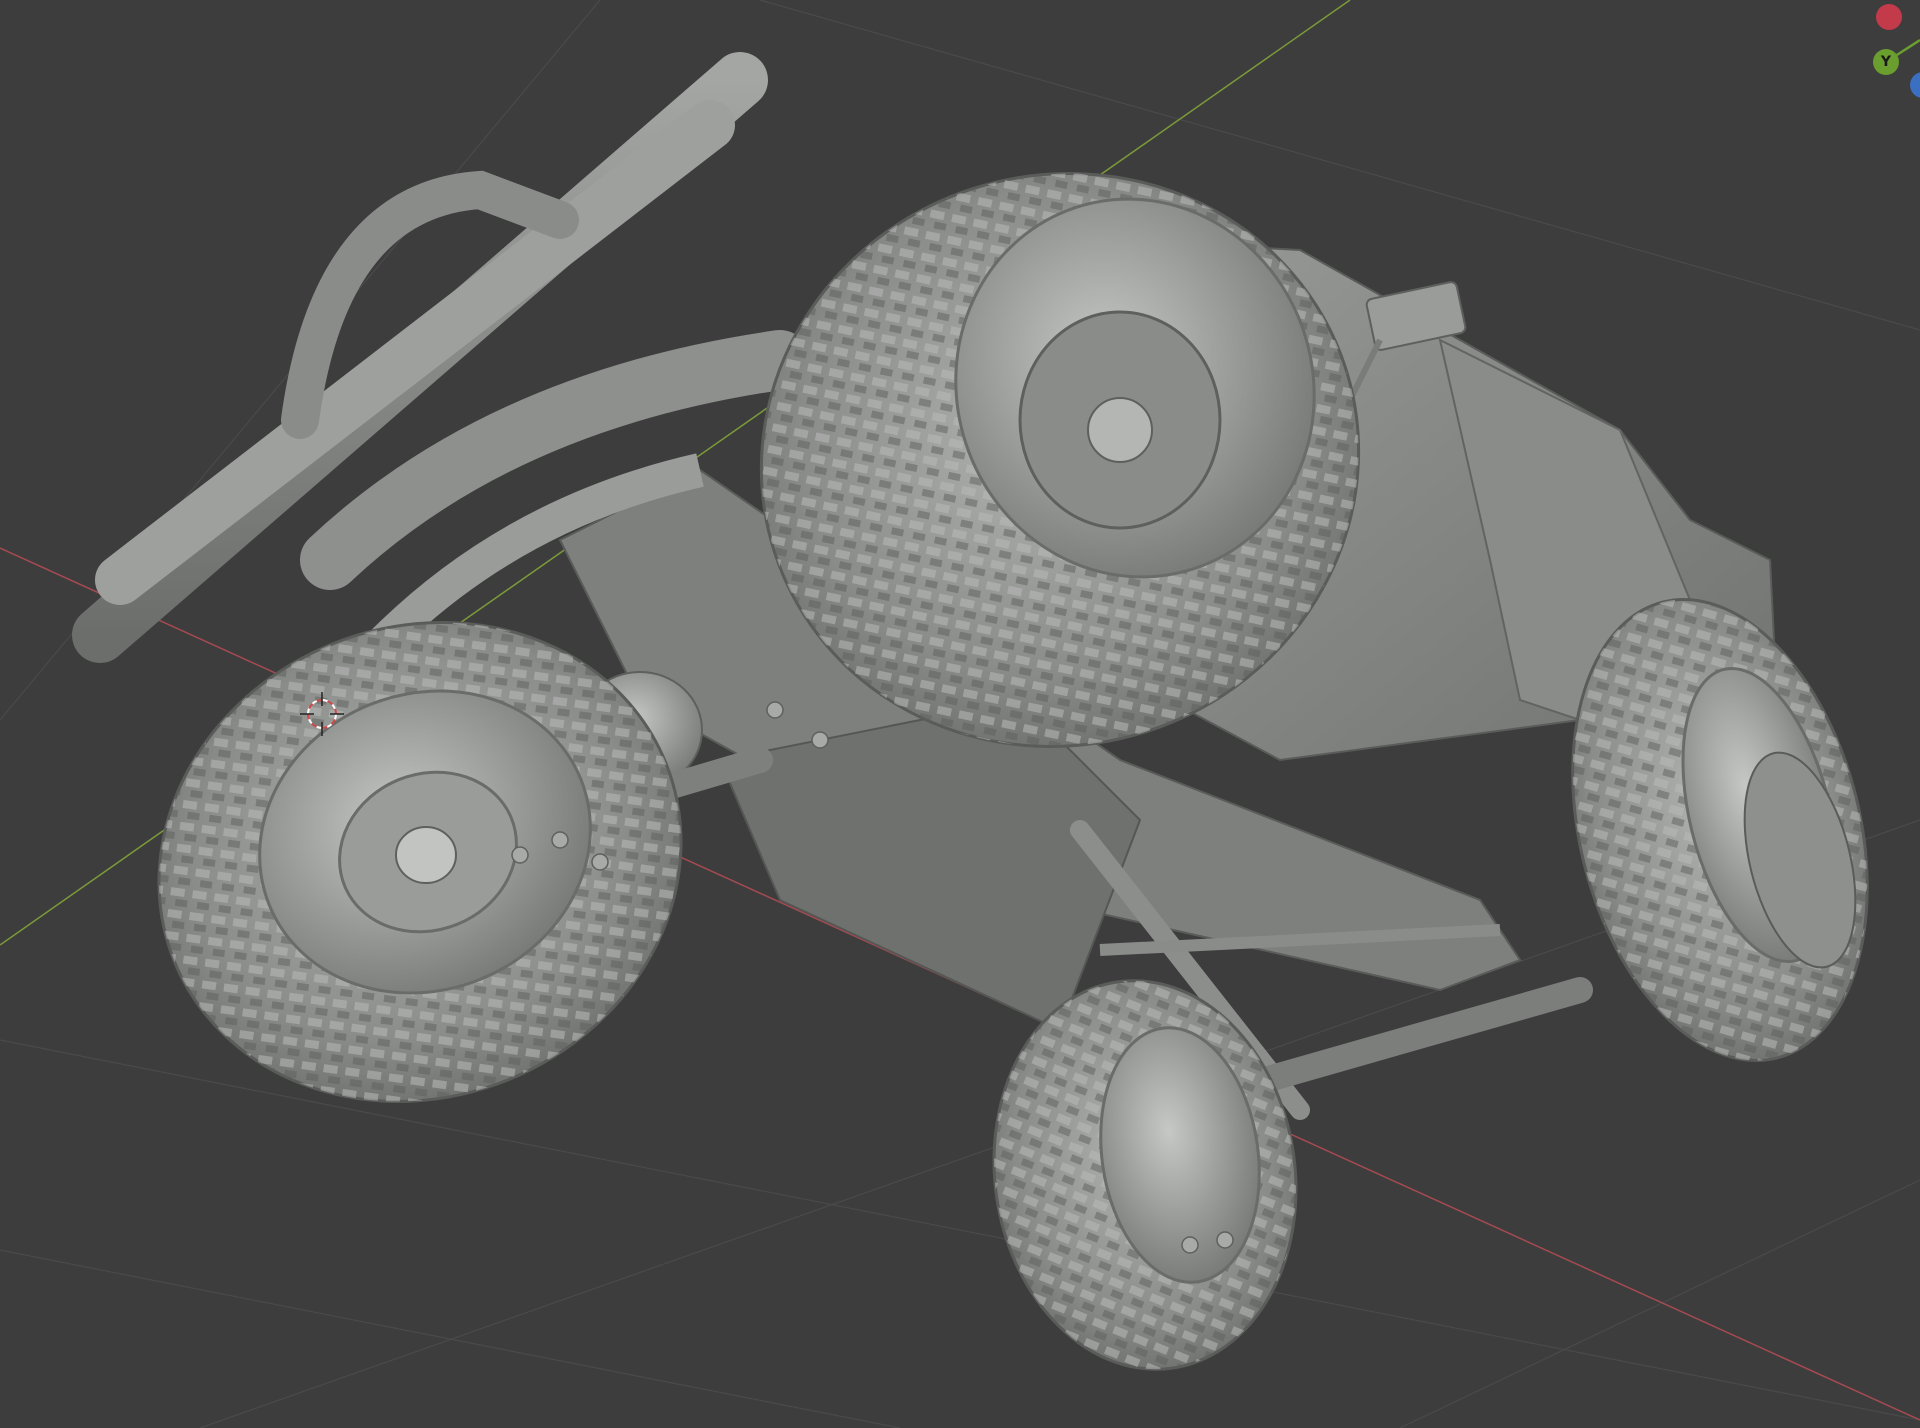  Describe the element at coordinates (1889, 17) in the screenshot. I see `gizmo-x-ball` at that location.